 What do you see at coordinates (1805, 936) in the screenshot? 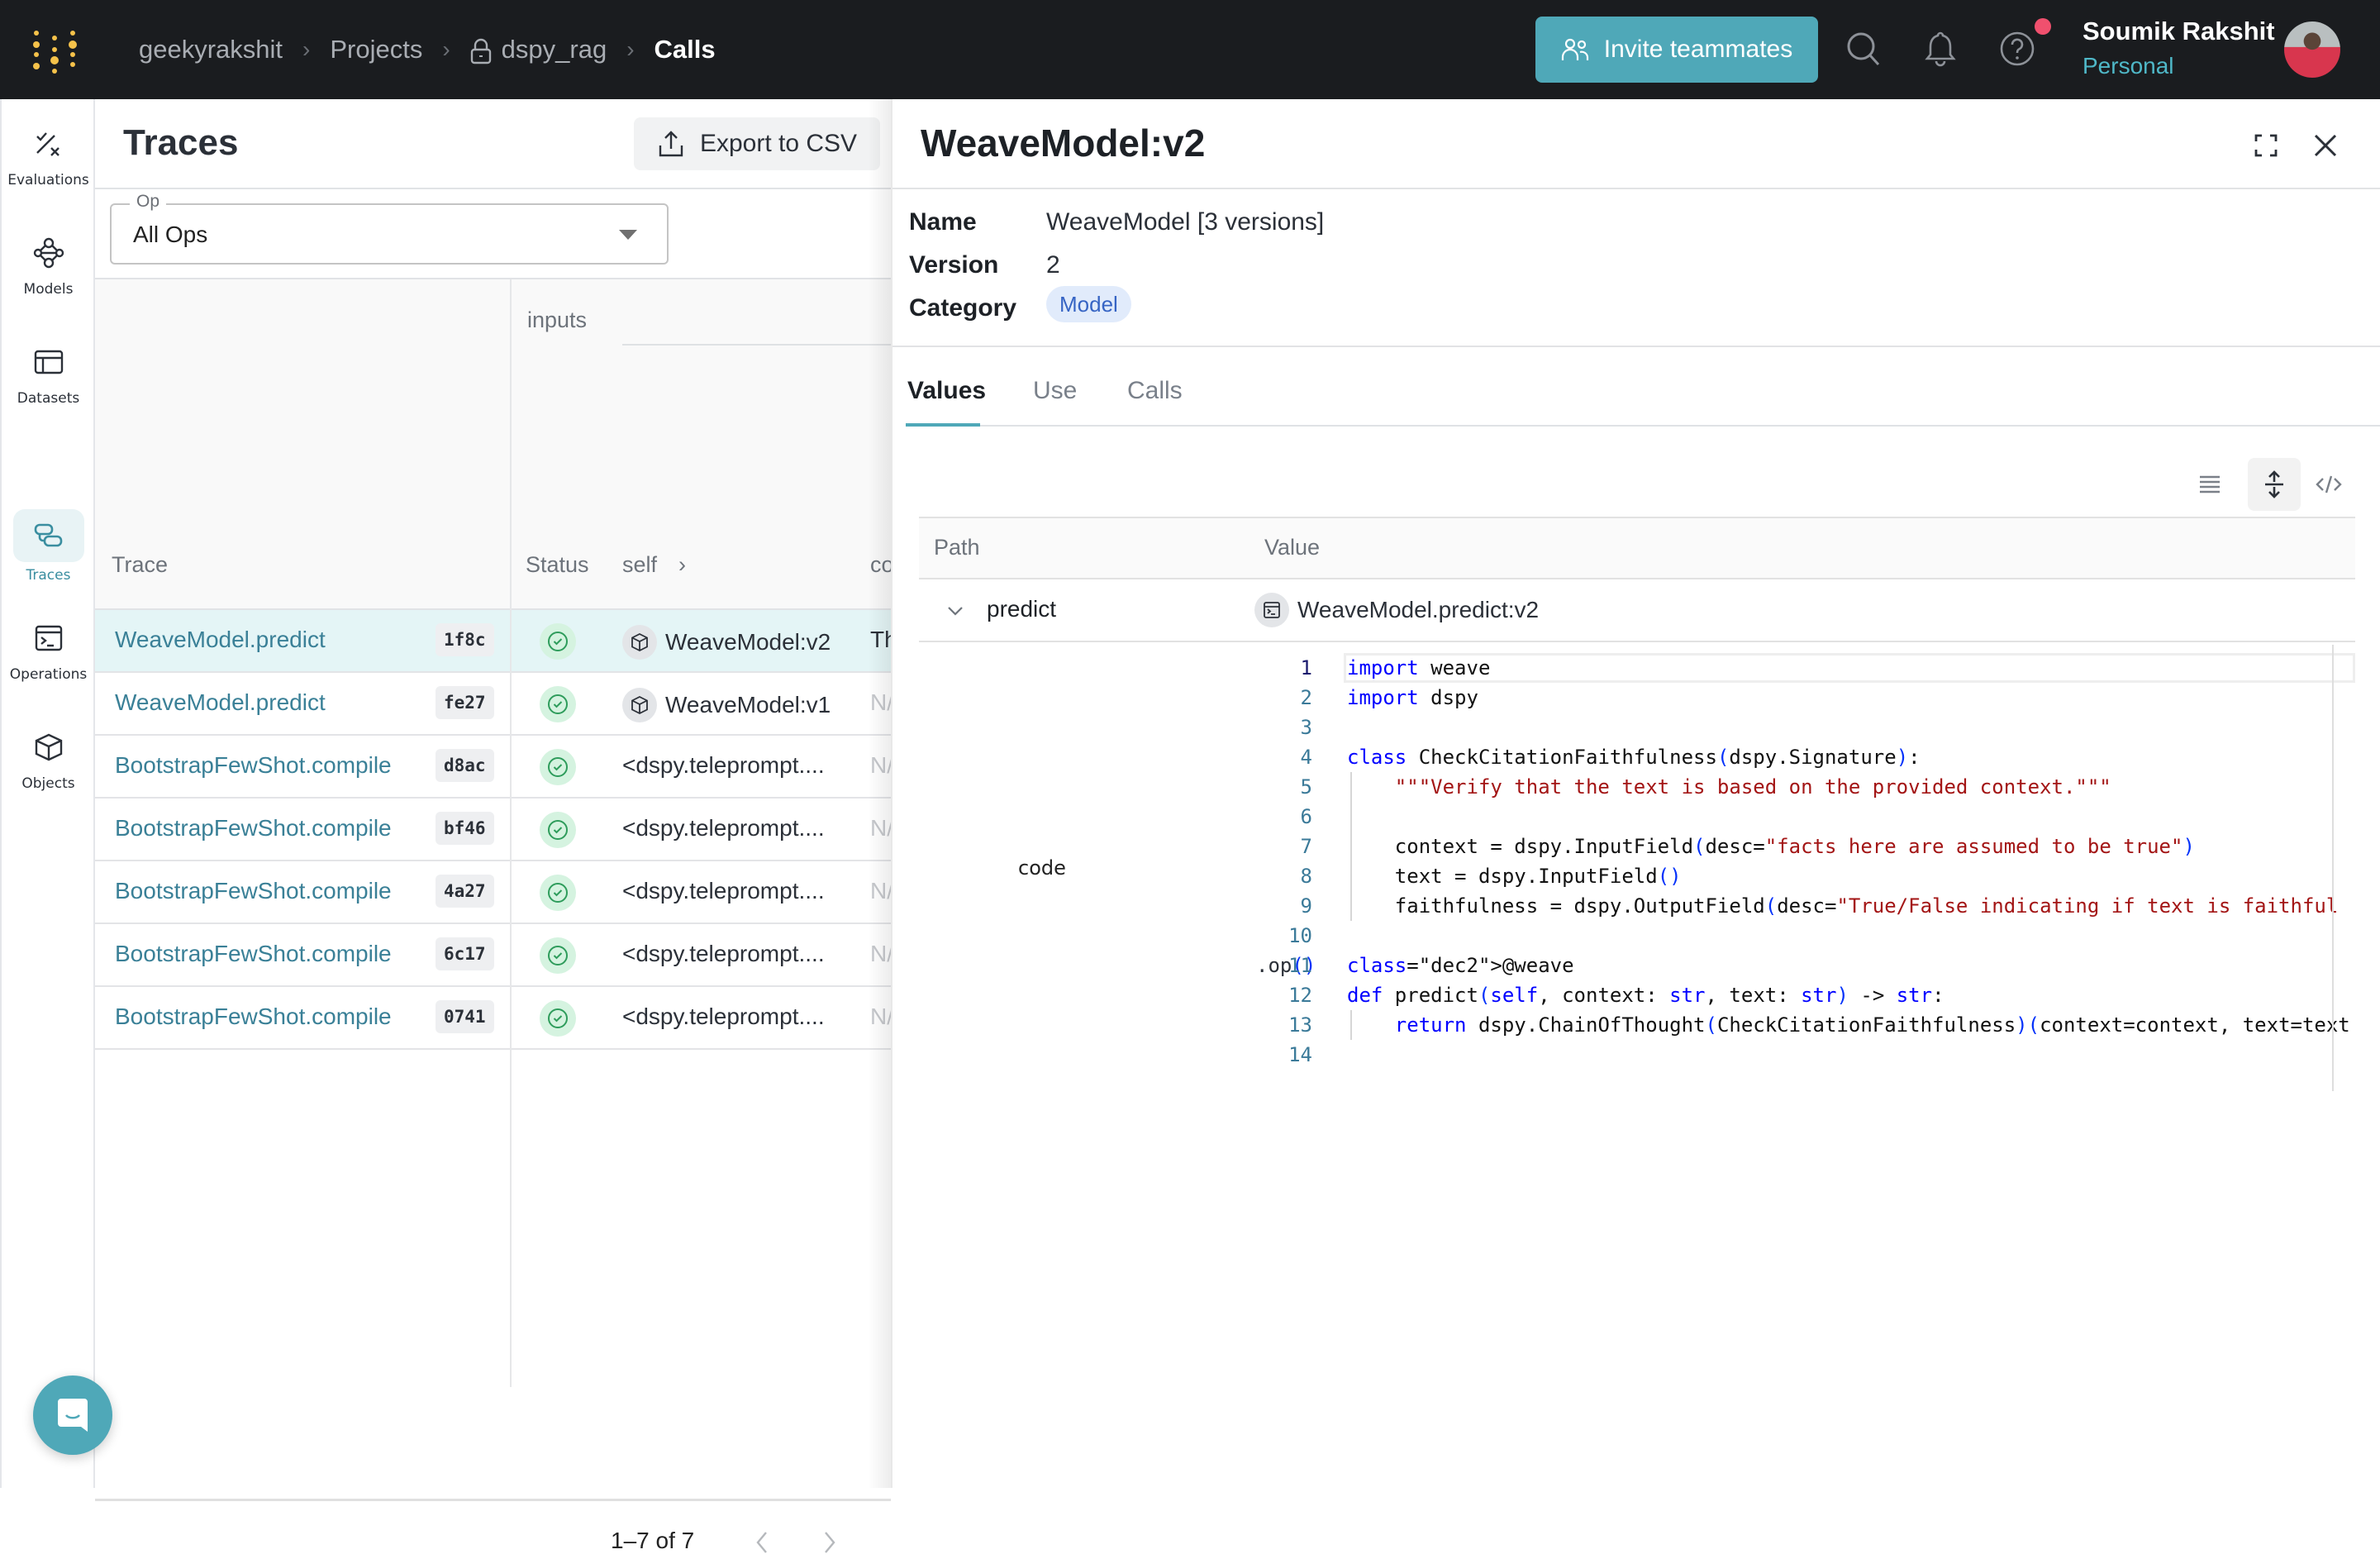
I see `code-line: 10` at bounding box center [1805, 936].